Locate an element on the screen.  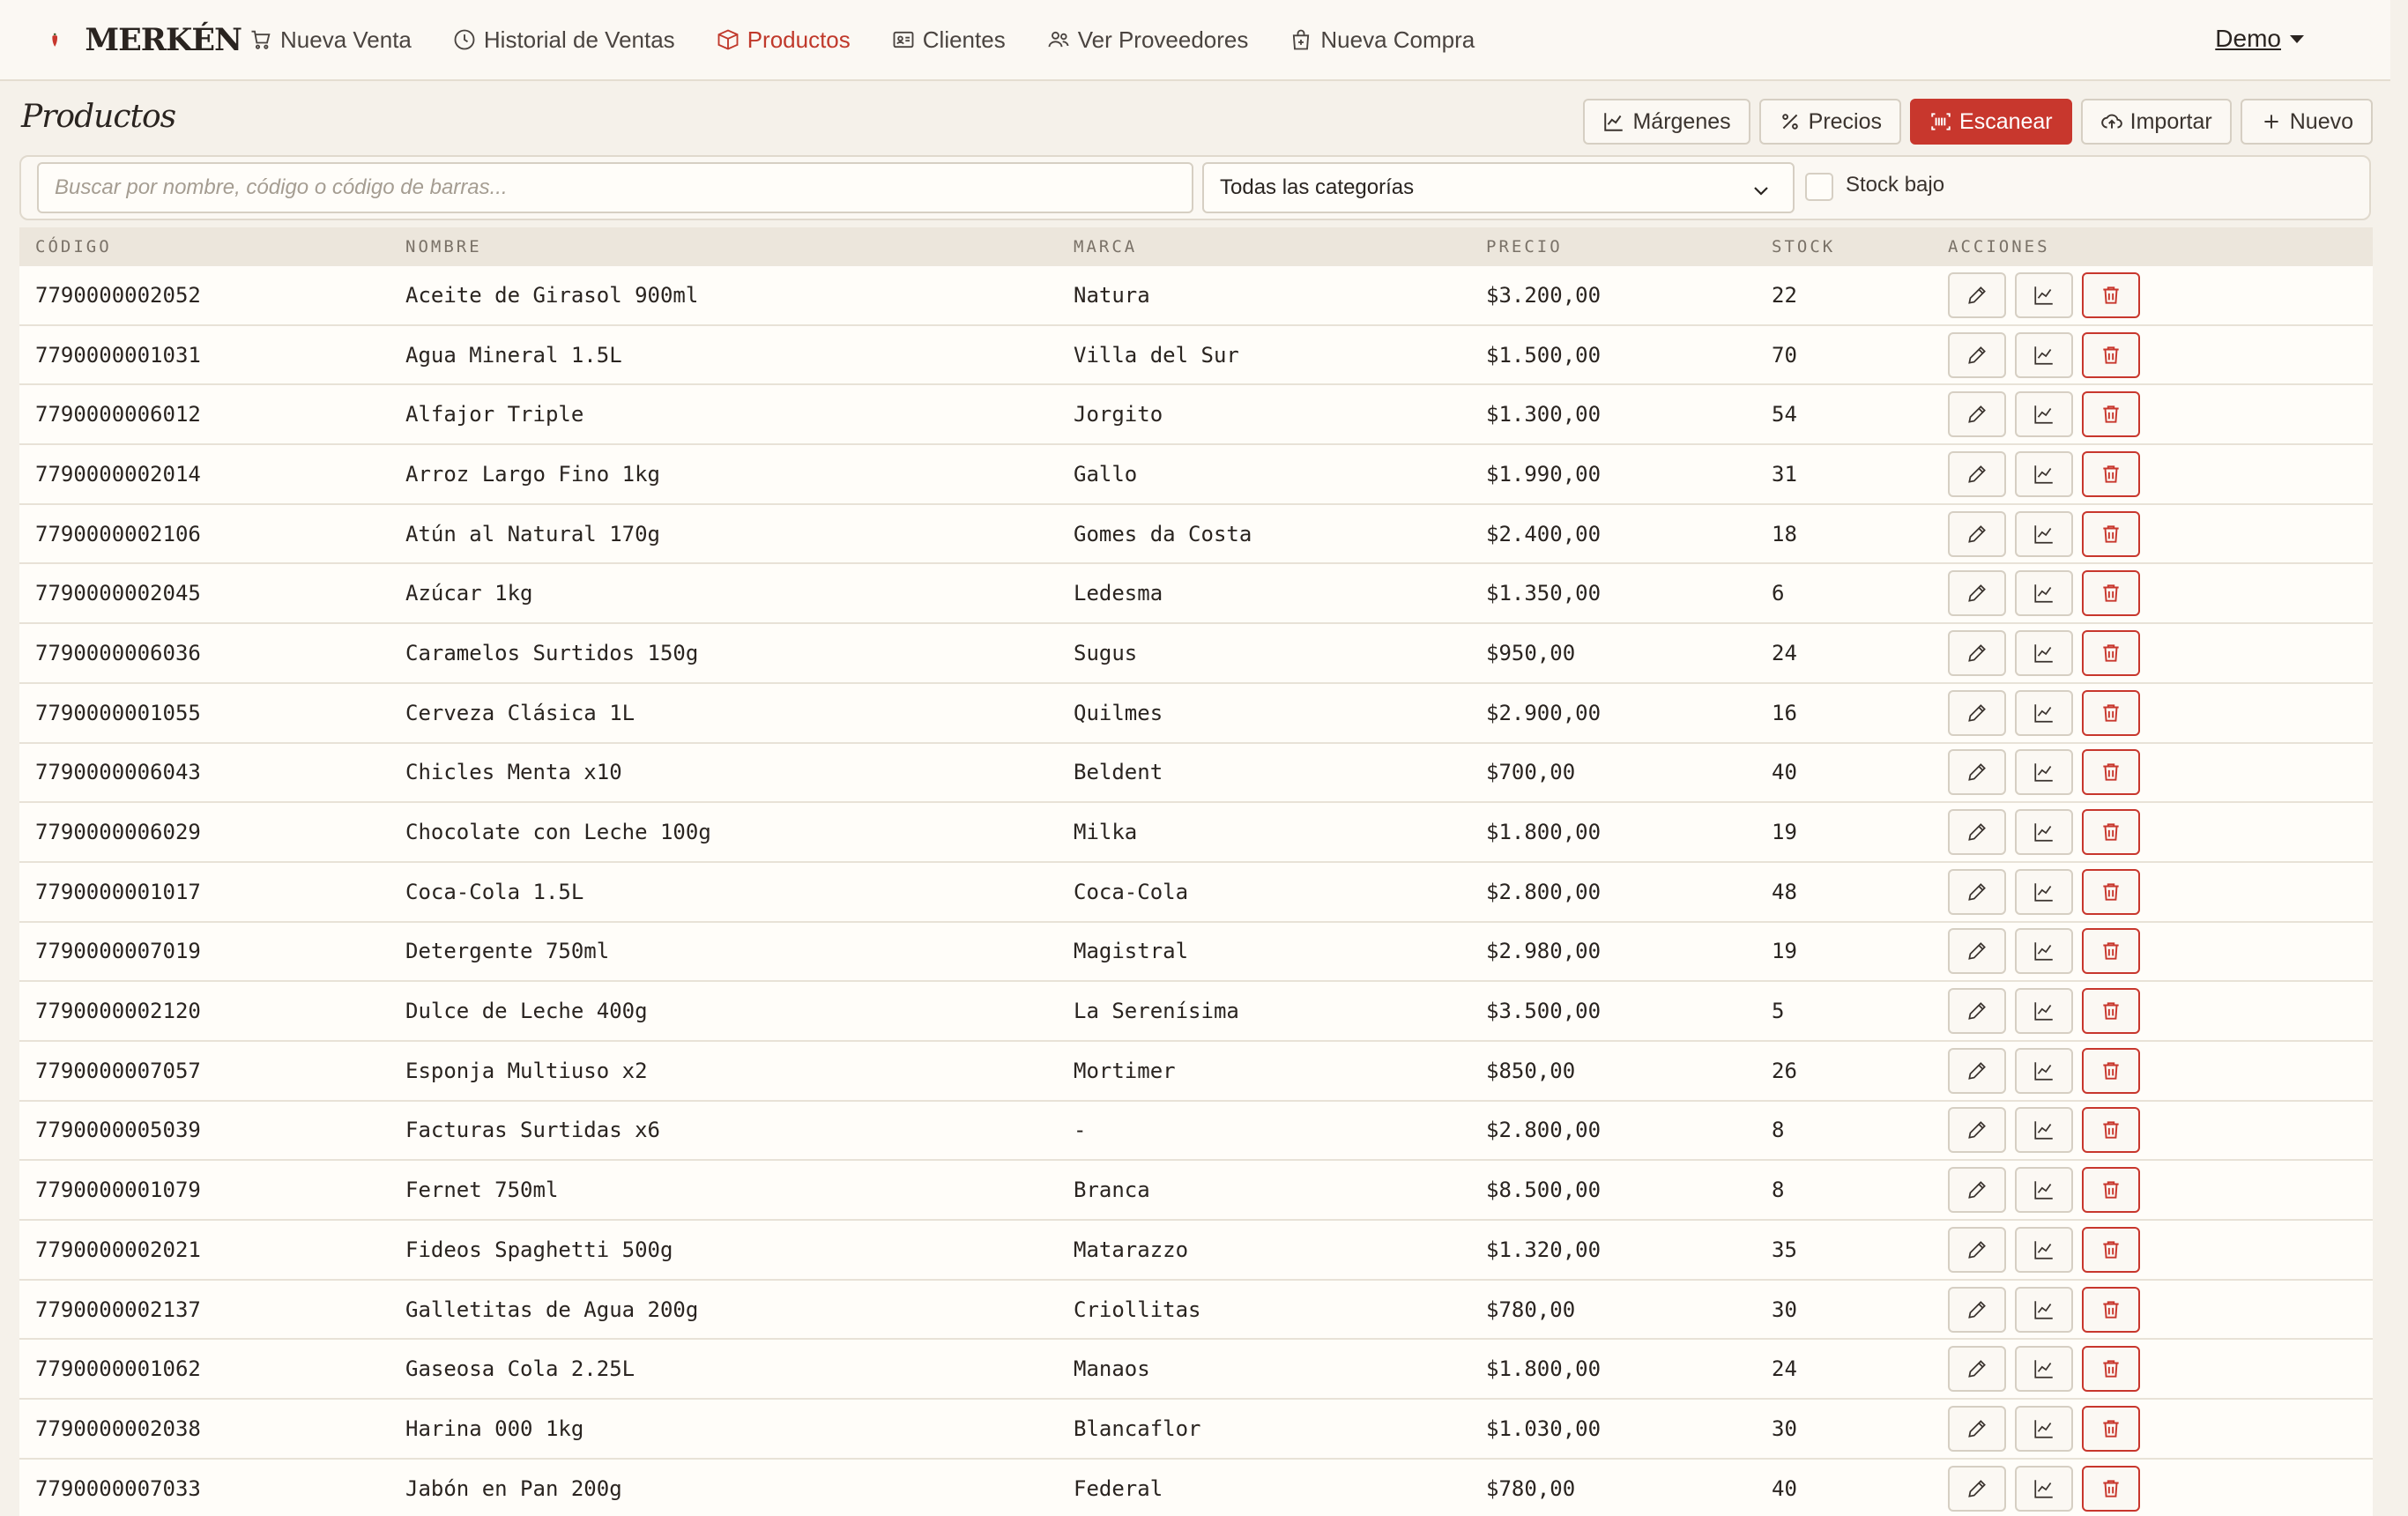
nav-item-label: Nueva Venta is located at coordinates (346, 39).